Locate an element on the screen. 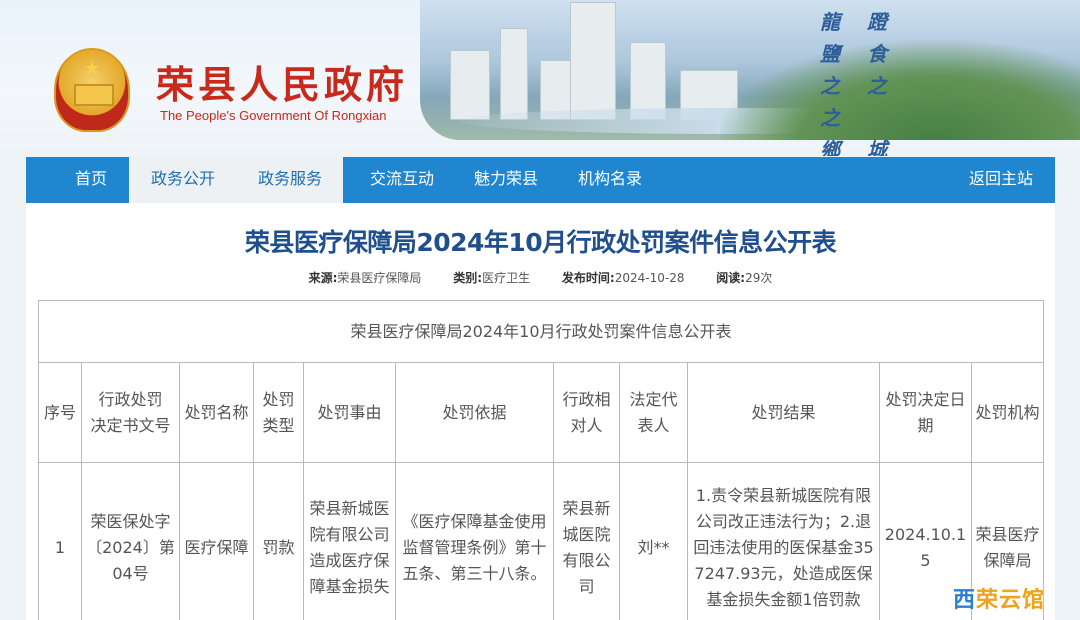  return-main-site-link: 返回主站 is located at coordinates (1001, 180).